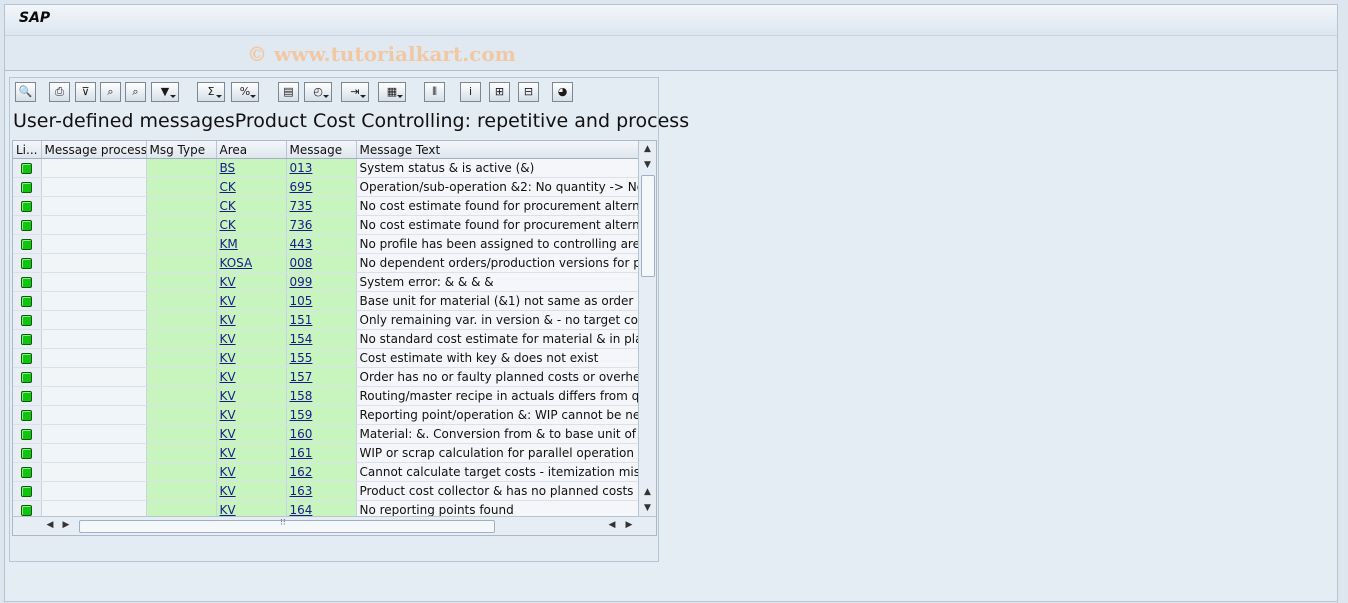 Image resolution: width=1348 pixels, height=603 pixels. Describe the element at coordinates (25, 92) in the screenshot. I see `details-icon: 🔍` at that location.